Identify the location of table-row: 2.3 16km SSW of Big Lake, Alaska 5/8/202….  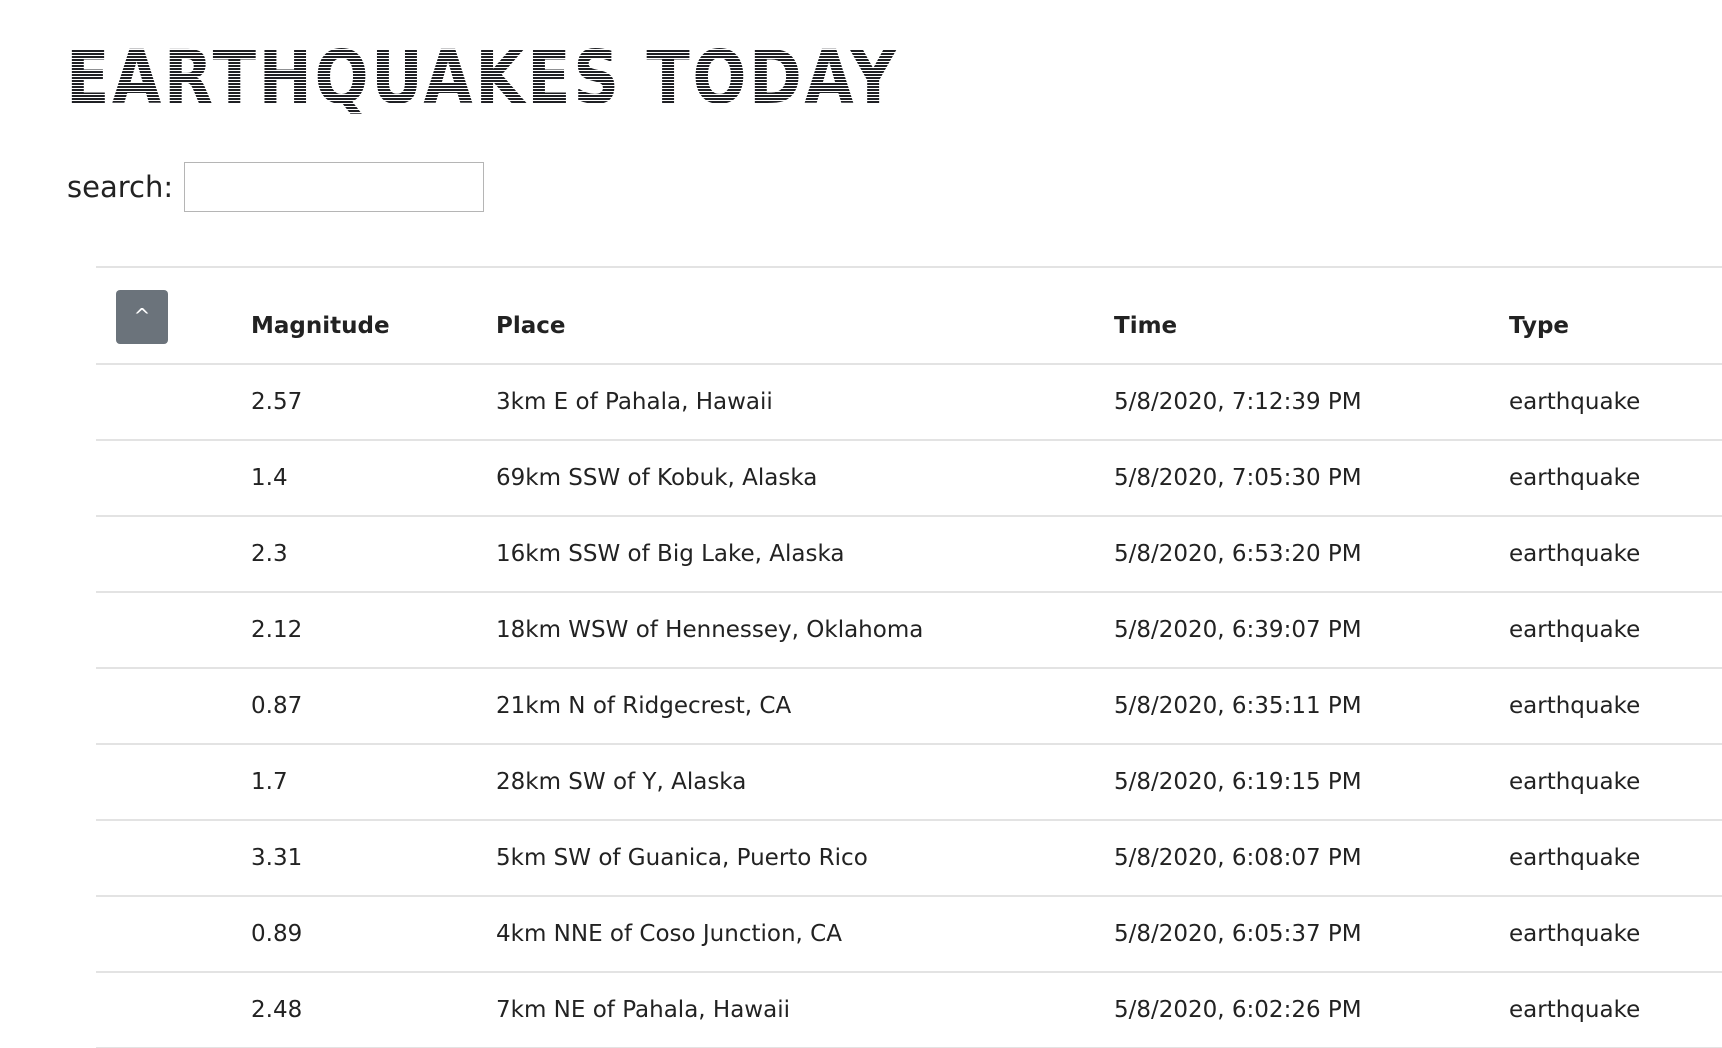
(909, 554).